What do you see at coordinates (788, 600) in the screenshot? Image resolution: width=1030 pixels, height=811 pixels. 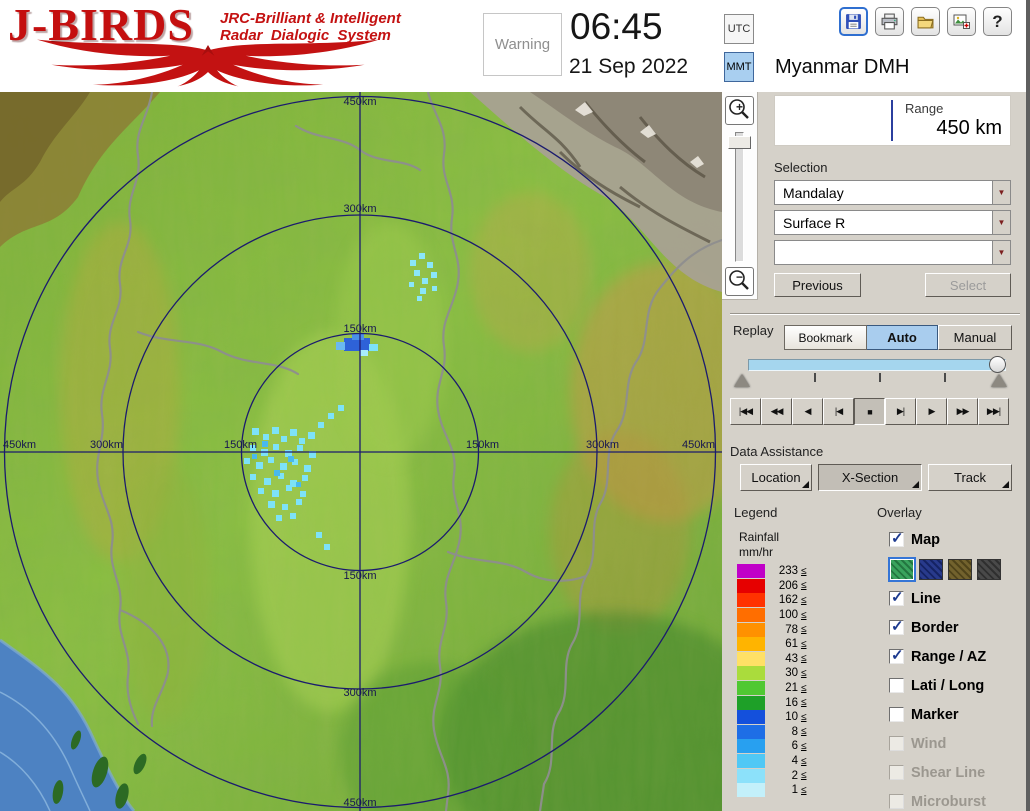 I see `legend-value: 162` at bounding box center [788, 600].